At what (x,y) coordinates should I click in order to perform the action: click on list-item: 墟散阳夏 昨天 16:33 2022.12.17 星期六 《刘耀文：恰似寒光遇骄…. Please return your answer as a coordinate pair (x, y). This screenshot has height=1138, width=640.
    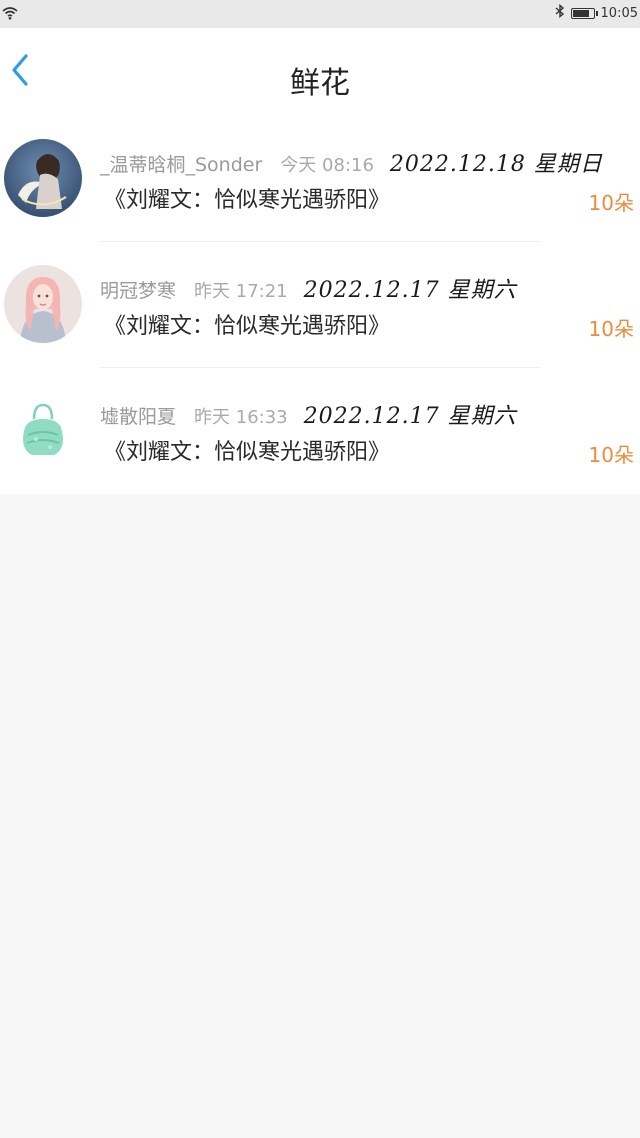
    Looking at the image, I should click on (320, 431).